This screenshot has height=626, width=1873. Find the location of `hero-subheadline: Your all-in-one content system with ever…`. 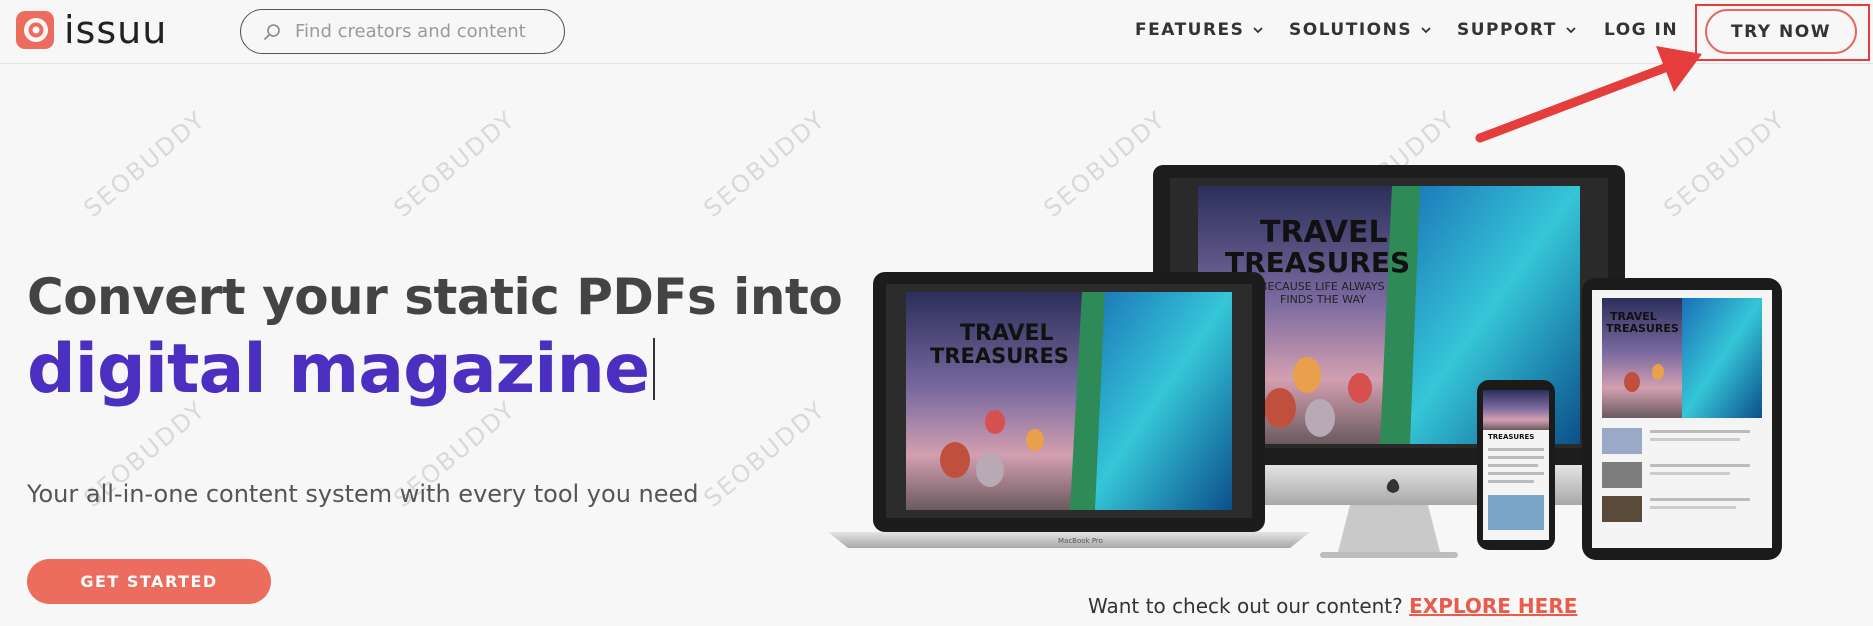

hero-subheadline: Your all-in-one content system with ever… is located at coordinates (363, 494).